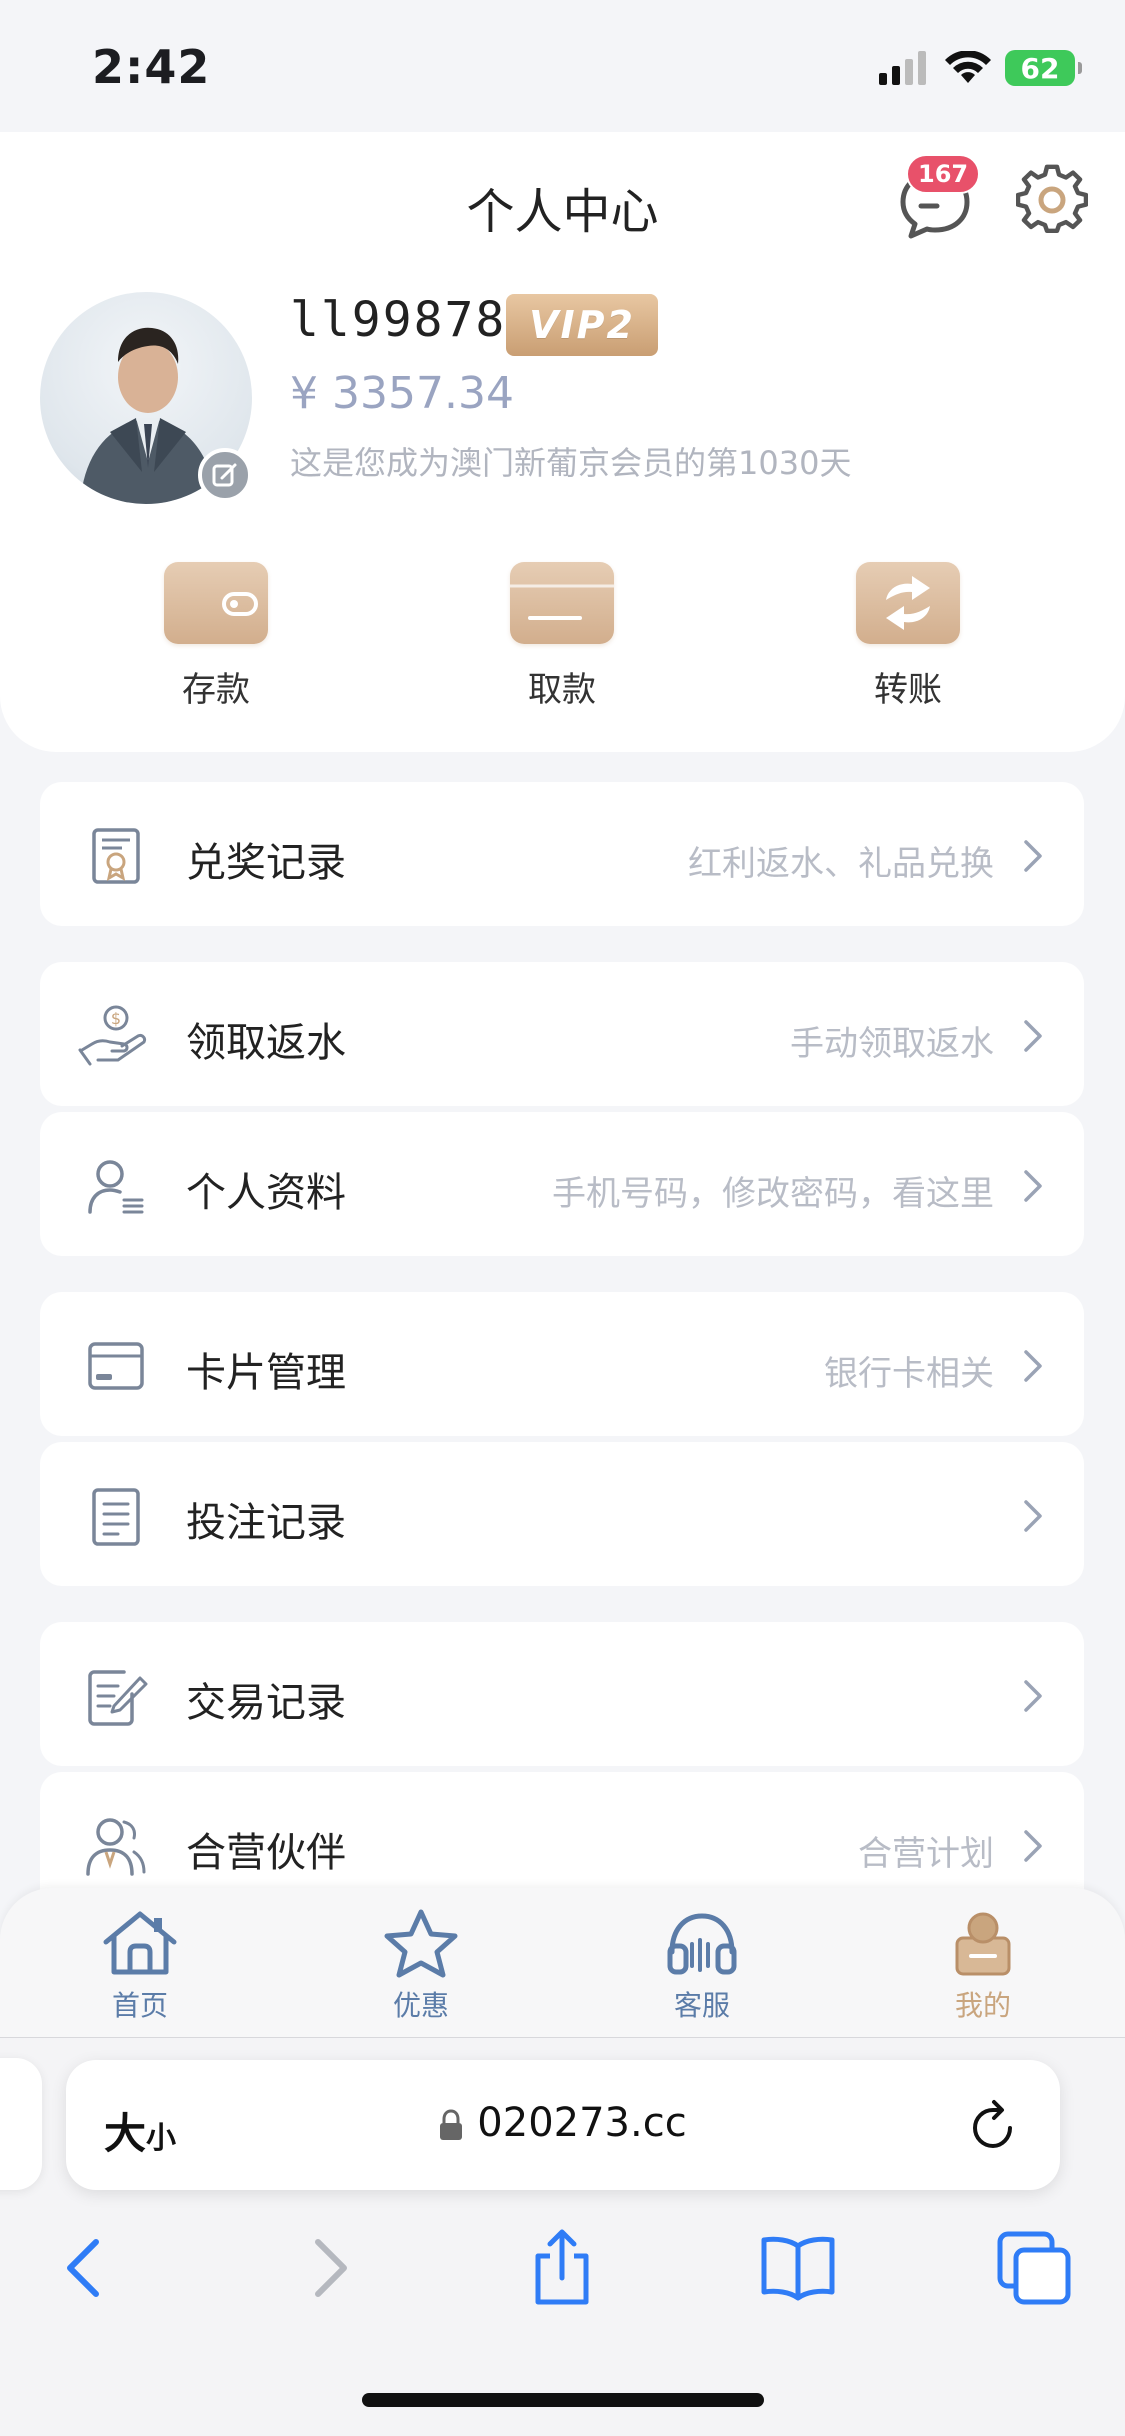 Image resolution: width=1125 pixels, height=2436 pixels. I want to click on bottom-tab-bar: 首页 优惠 客服 我的, so click(562, 1963).